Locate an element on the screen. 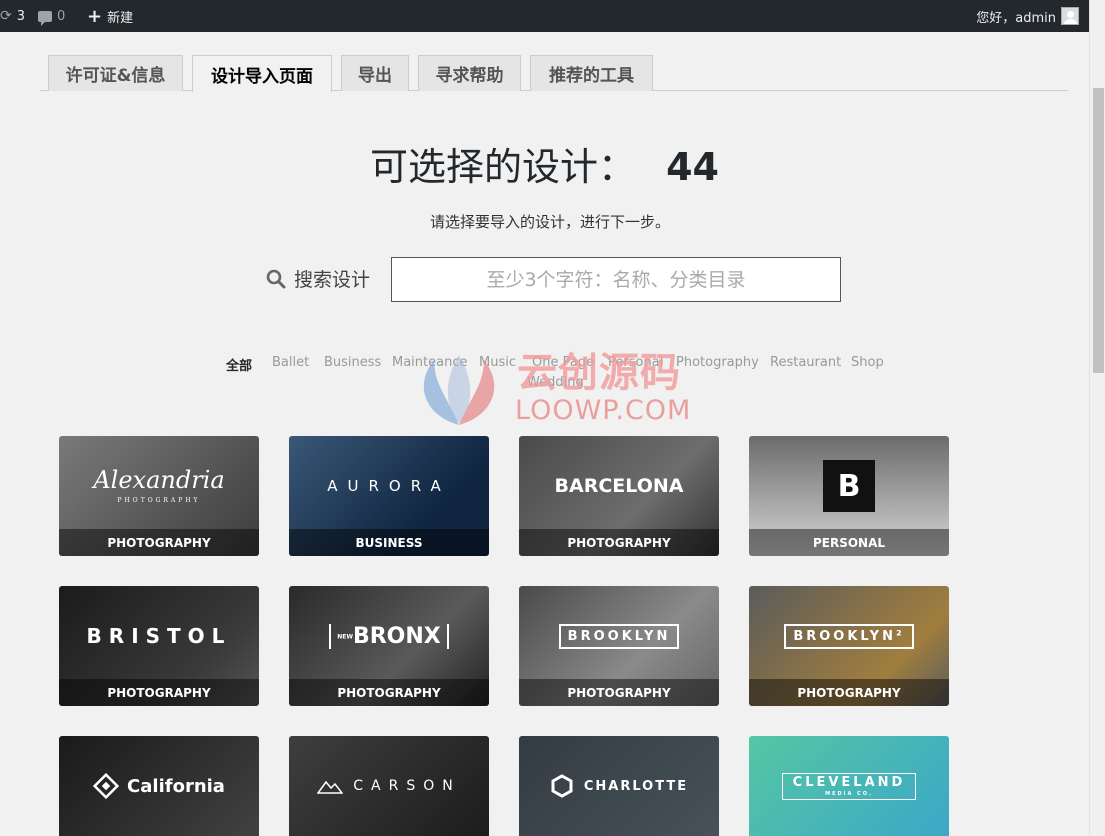 The height and width of the screenshot is (836, 1105). tab-help: 寻求帮助 is located at coordinates (469, 73).